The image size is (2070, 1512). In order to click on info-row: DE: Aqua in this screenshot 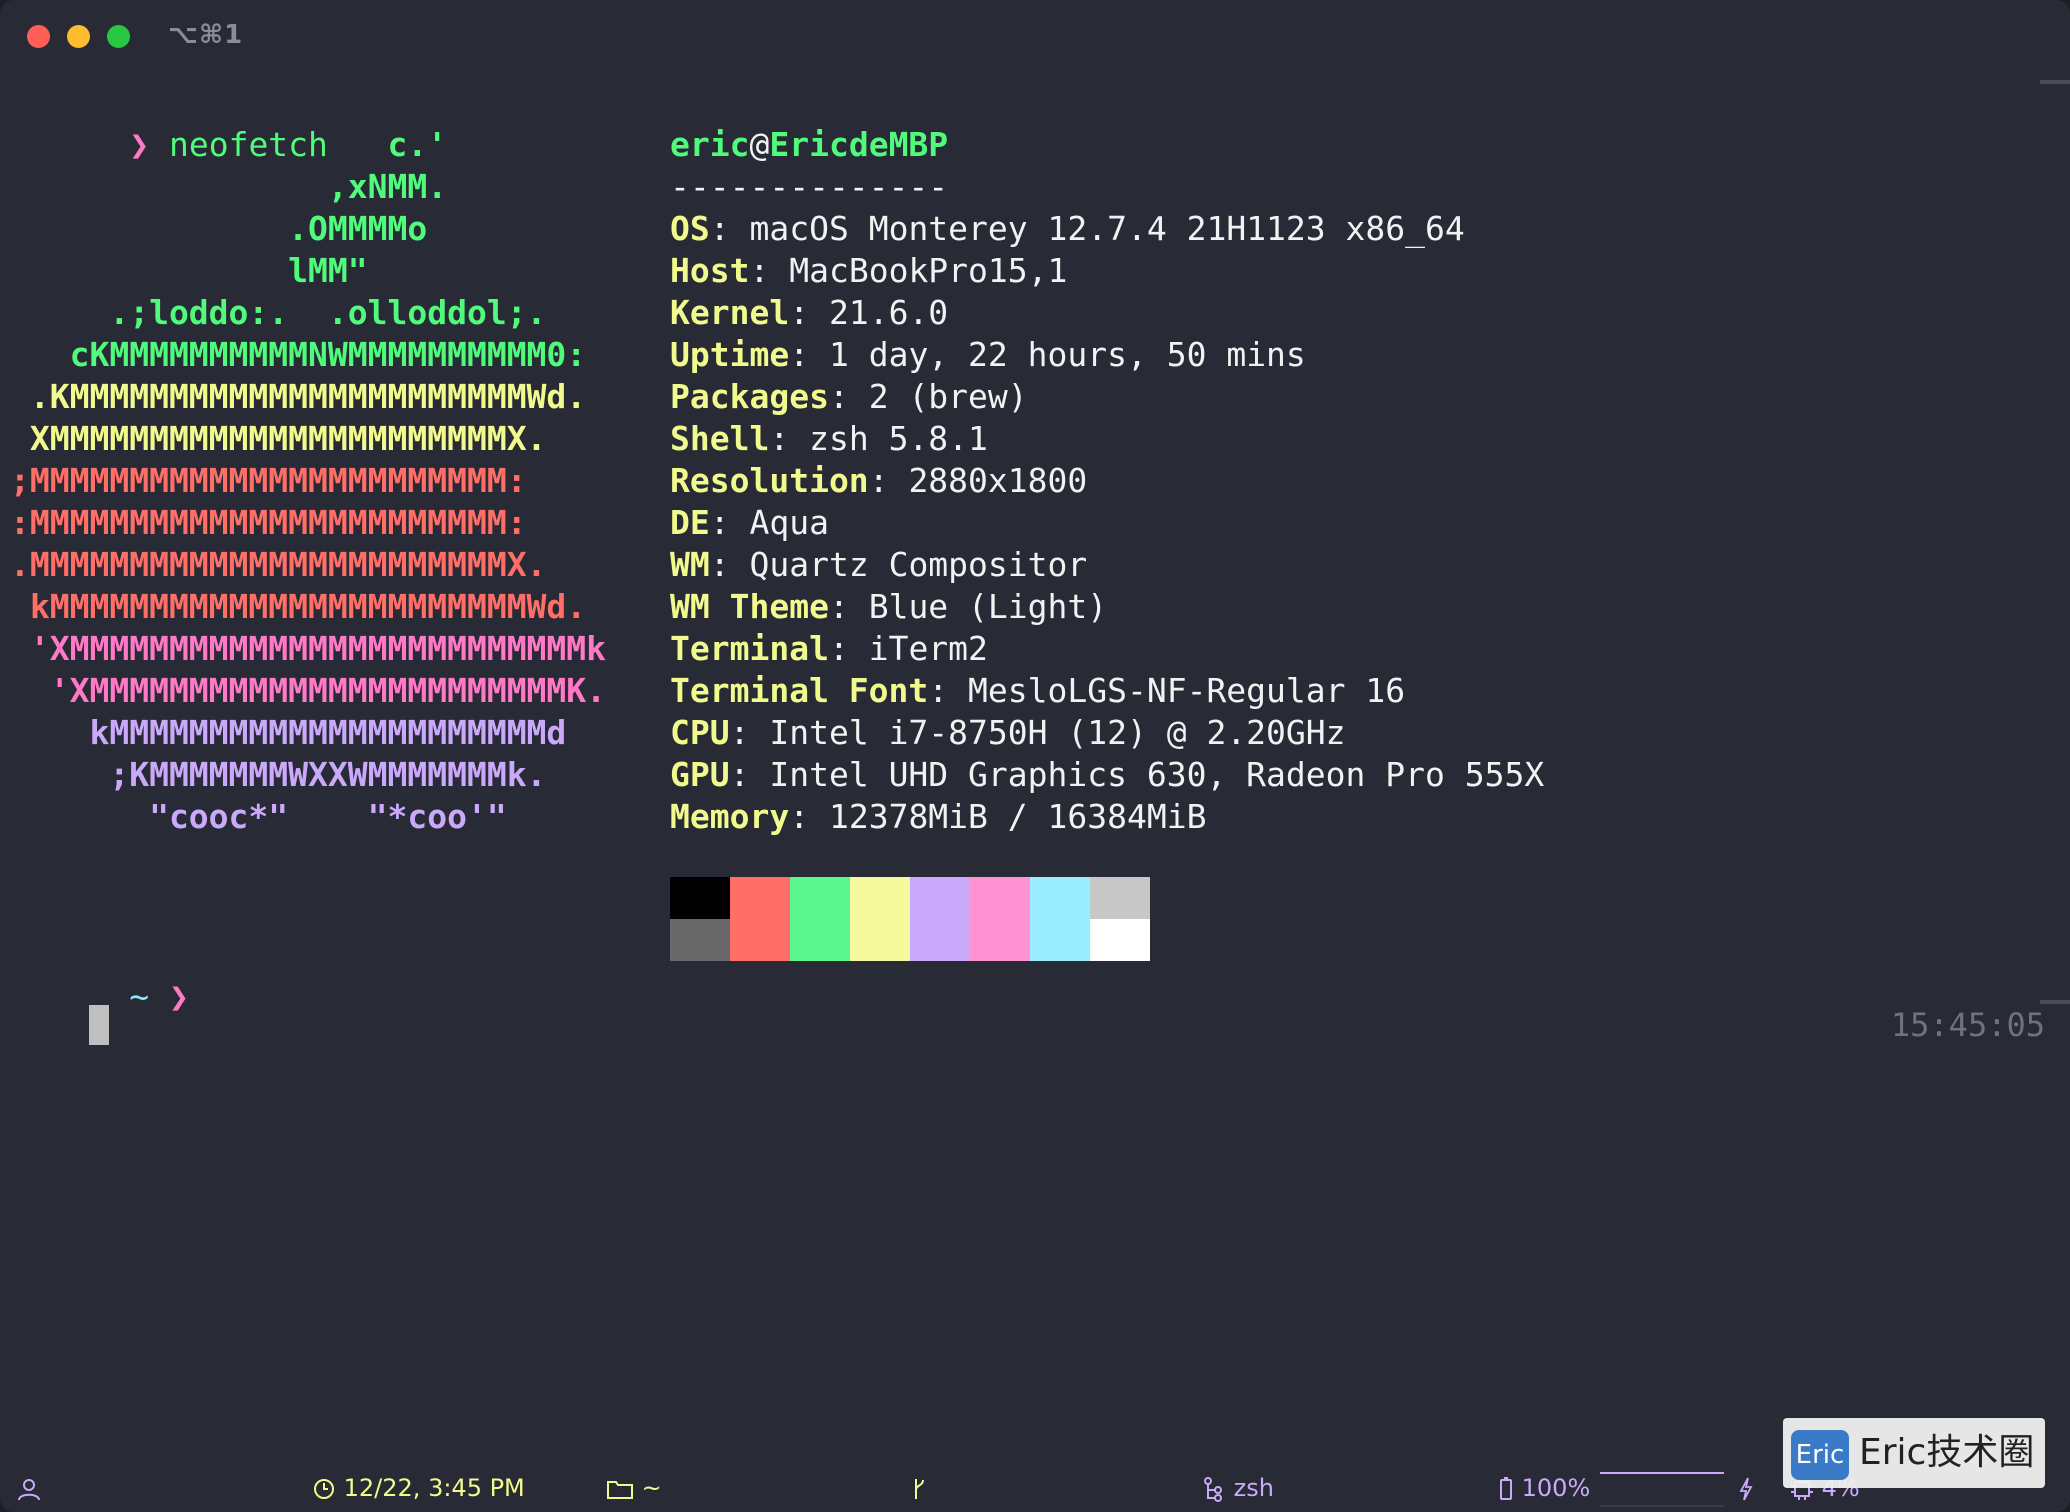, I will do `click(749, 522)`.